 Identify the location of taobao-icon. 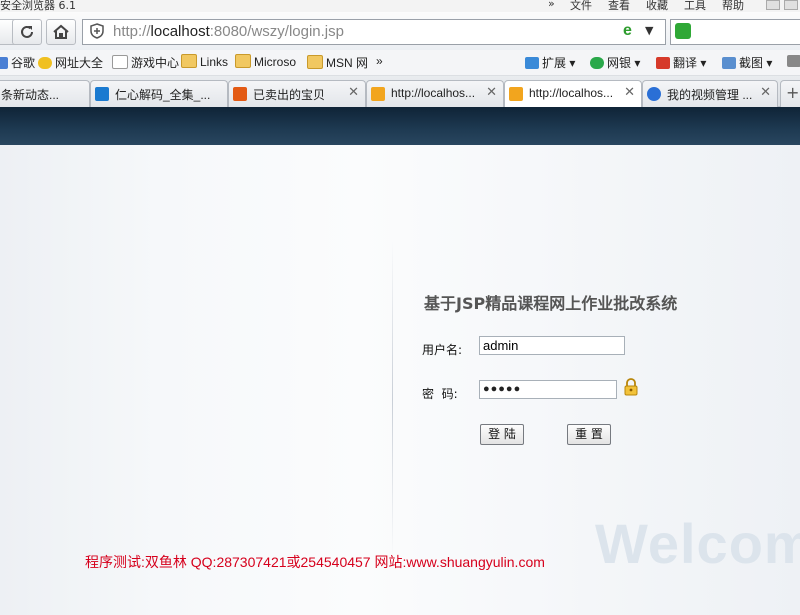
(240, 94).